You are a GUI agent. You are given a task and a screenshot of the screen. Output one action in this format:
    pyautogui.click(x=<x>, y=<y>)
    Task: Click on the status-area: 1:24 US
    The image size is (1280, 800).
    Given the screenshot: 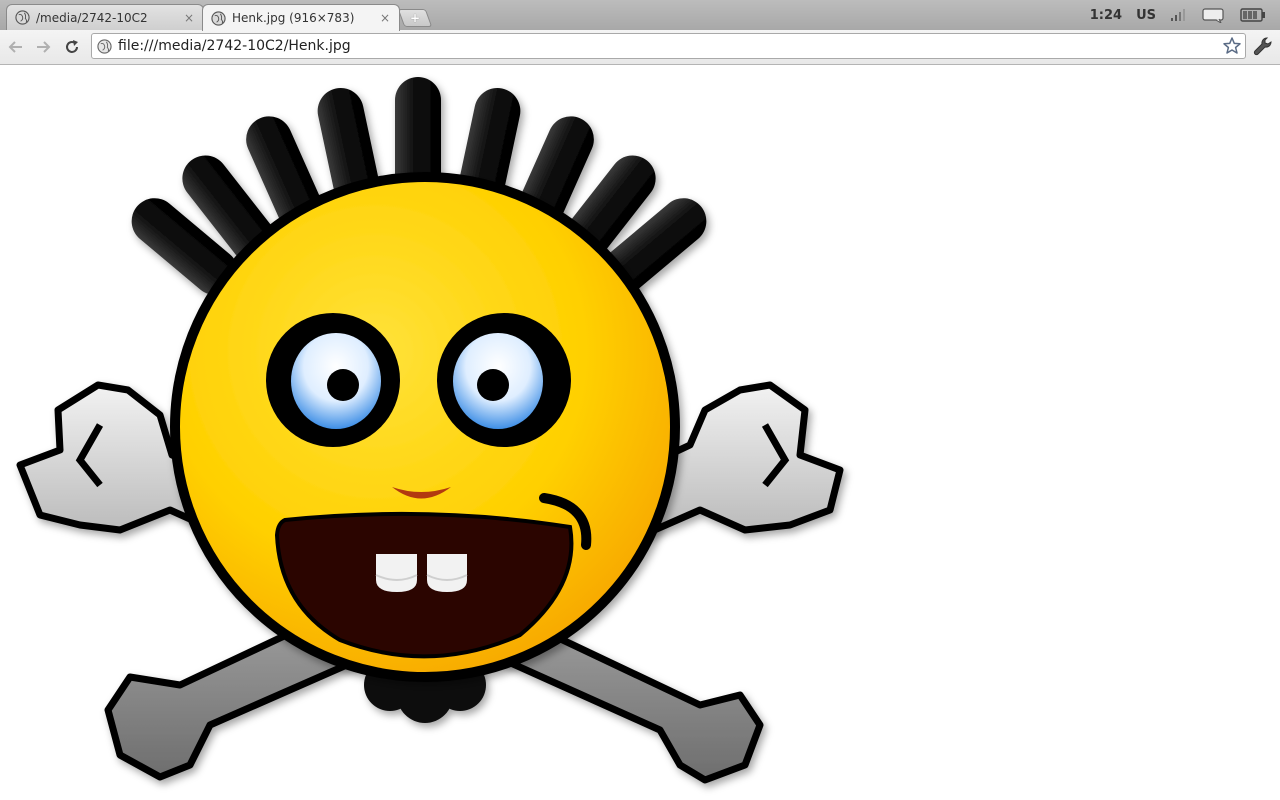 What is the action you would take?
    pyautogui.click(x=1185, y=15)
    